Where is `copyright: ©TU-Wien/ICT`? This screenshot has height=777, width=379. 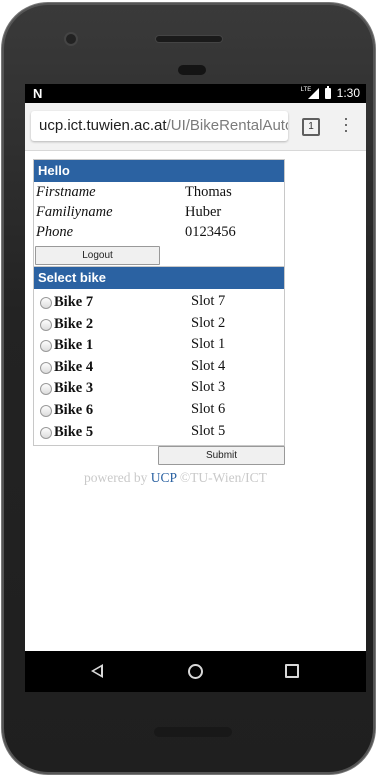
copyright: ©TU-Wien/ICT is located at coordinates (221, 477).